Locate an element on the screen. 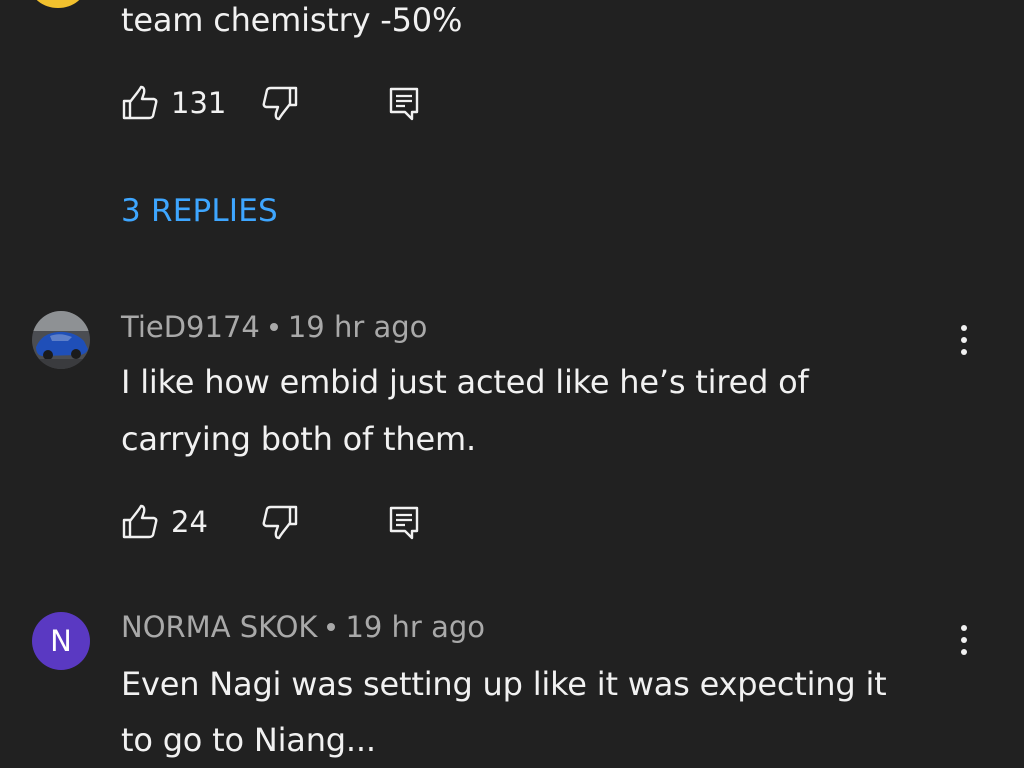  comment-text-line: carrying both of them. is located at coordinates (298, 439).